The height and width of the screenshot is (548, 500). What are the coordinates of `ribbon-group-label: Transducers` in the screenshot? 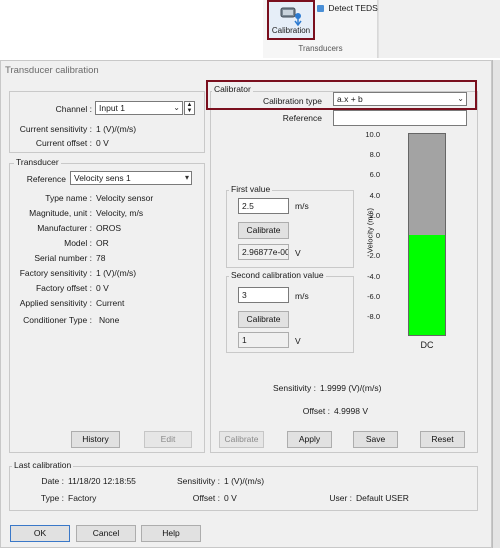 It's located at (320, 48).